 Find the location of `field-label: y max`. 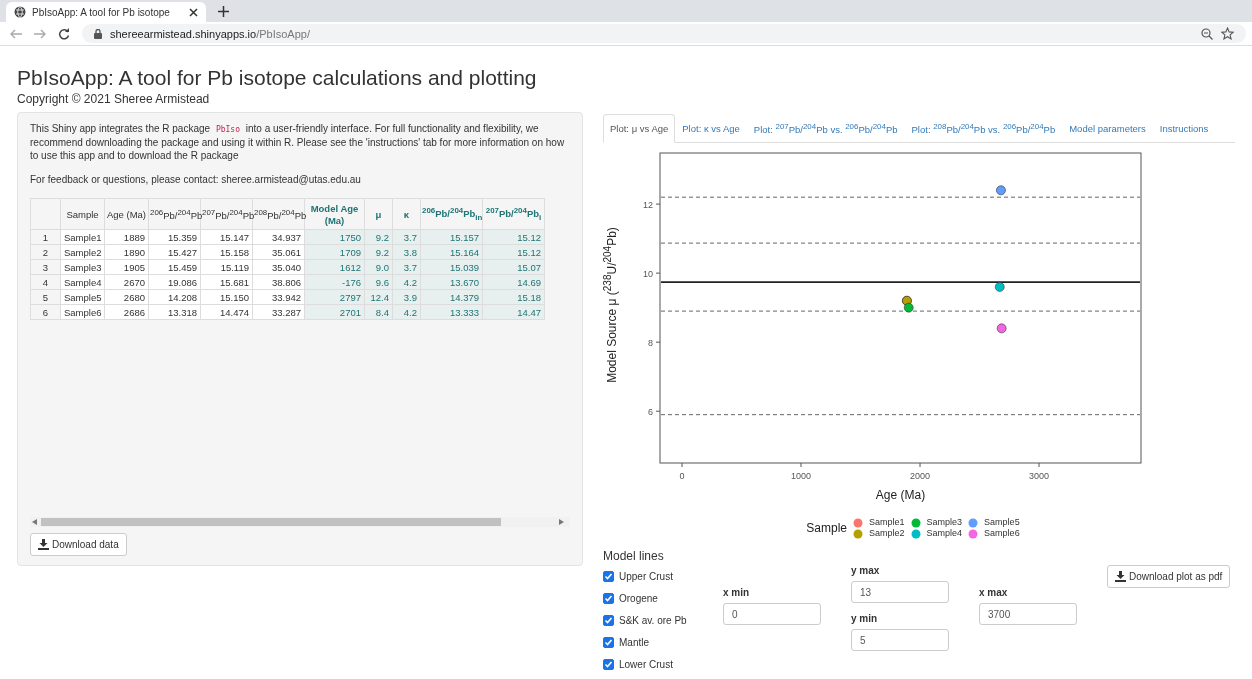

field-label: y max is located at coordinates (866, 570).